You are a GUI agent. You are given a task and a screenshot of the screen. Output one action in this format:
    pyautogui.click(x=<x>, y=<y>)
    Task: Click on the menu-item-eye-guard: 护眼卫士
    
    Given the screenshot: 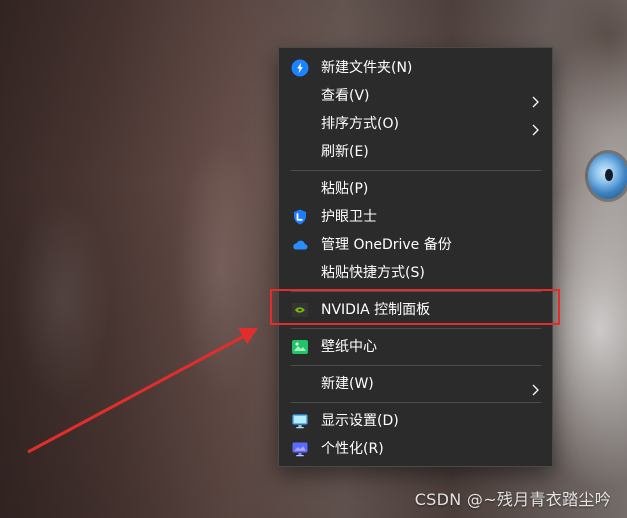 What is the action you would take?
    pyautogui.click(x=415, y=217)
    